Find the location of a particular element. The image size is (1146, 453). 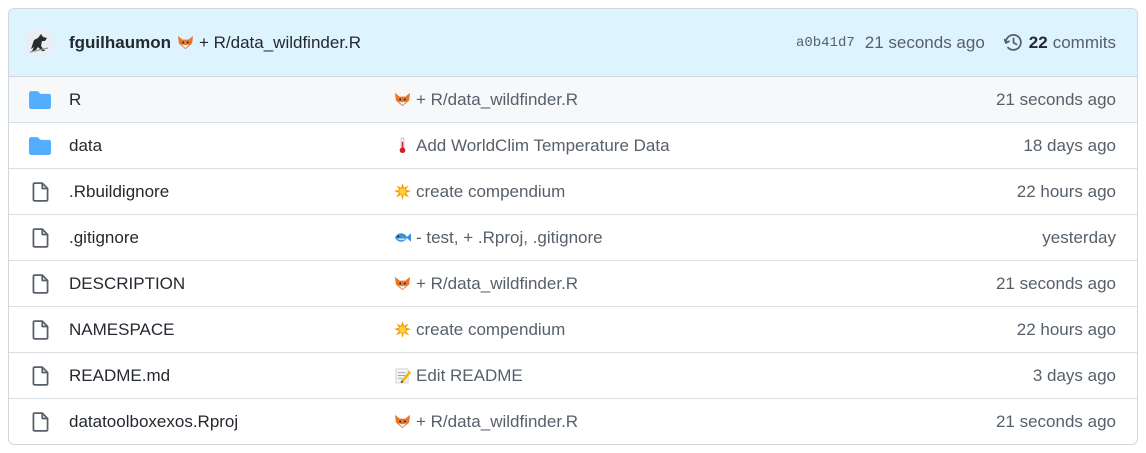

latest-commit-message: + R/data_wildfinder.R is located at coordinates (269, 43).